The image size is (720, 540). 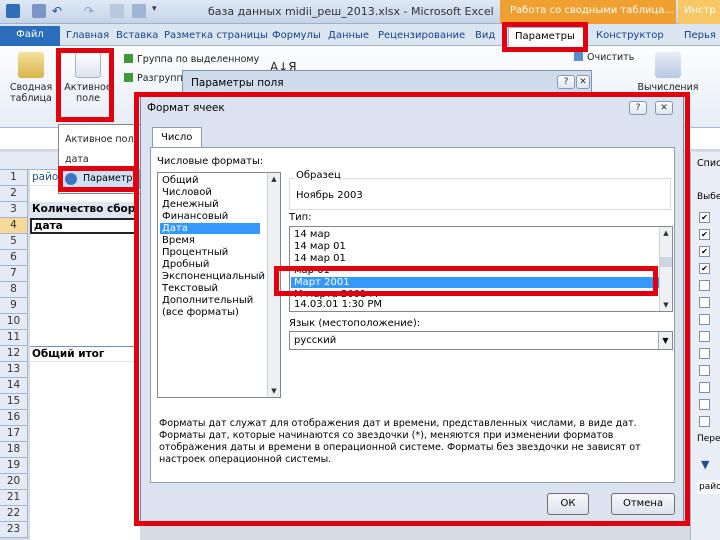 What do you see at coordinates (14, 386) in the screenshot?
I see `row-header: 14` at bounding box center [14, 386].